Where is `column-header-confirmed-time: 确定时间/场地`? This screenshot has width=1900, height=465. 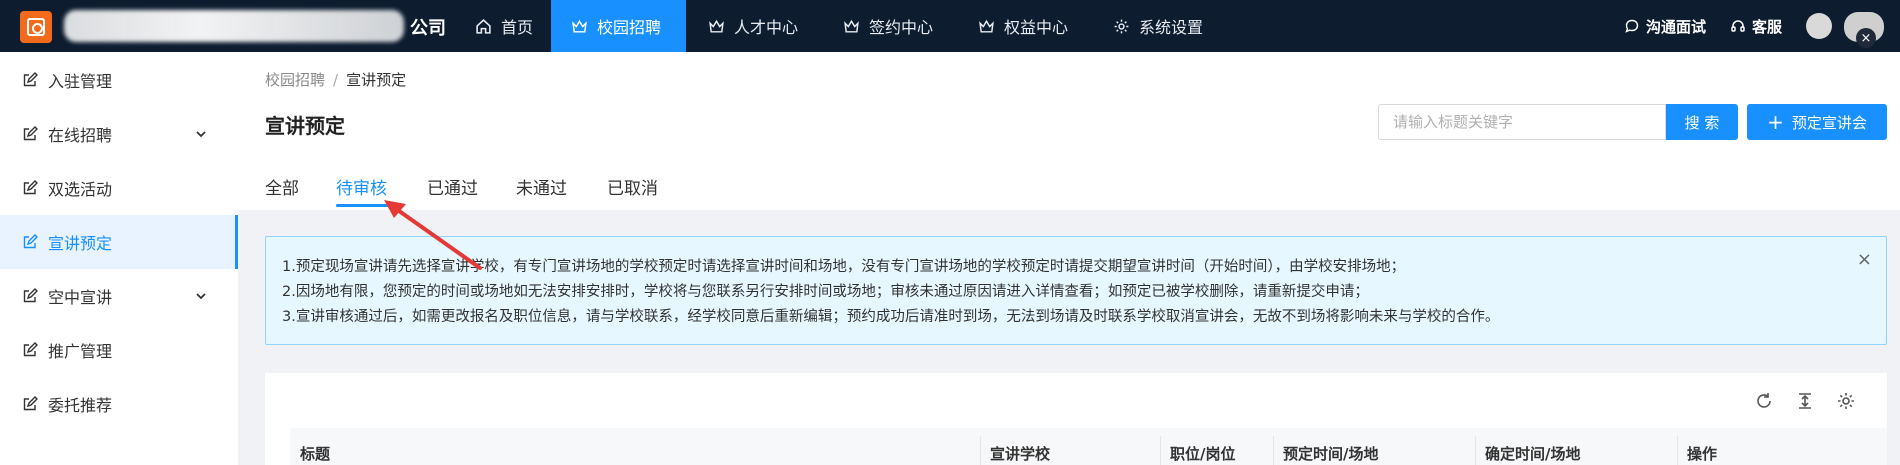
column-header-confirmed-time: 确定时间/场地 is located at coordinates (1532, 453).